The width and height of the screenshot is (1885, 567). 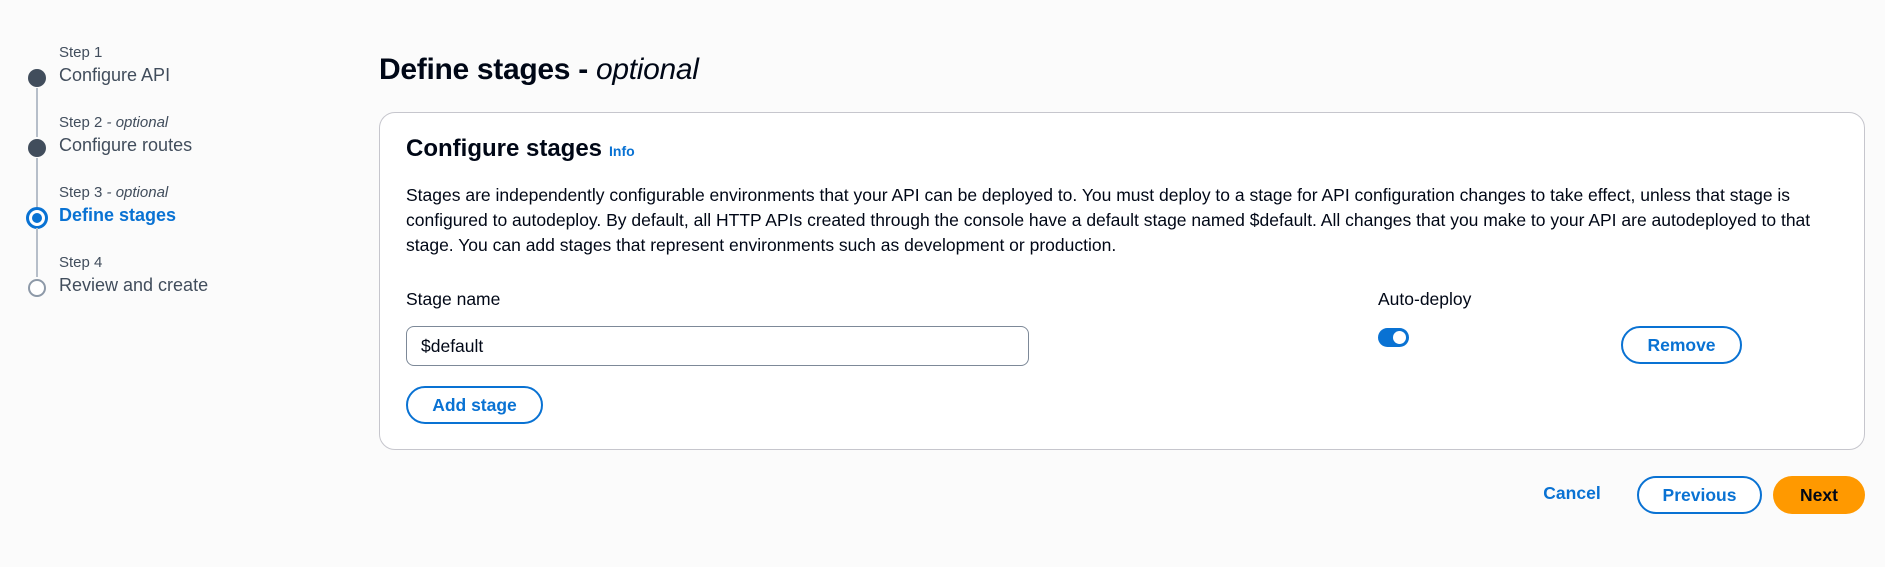 I want to click on remove-stage-button: Remove, so click(x=1681, y=345).